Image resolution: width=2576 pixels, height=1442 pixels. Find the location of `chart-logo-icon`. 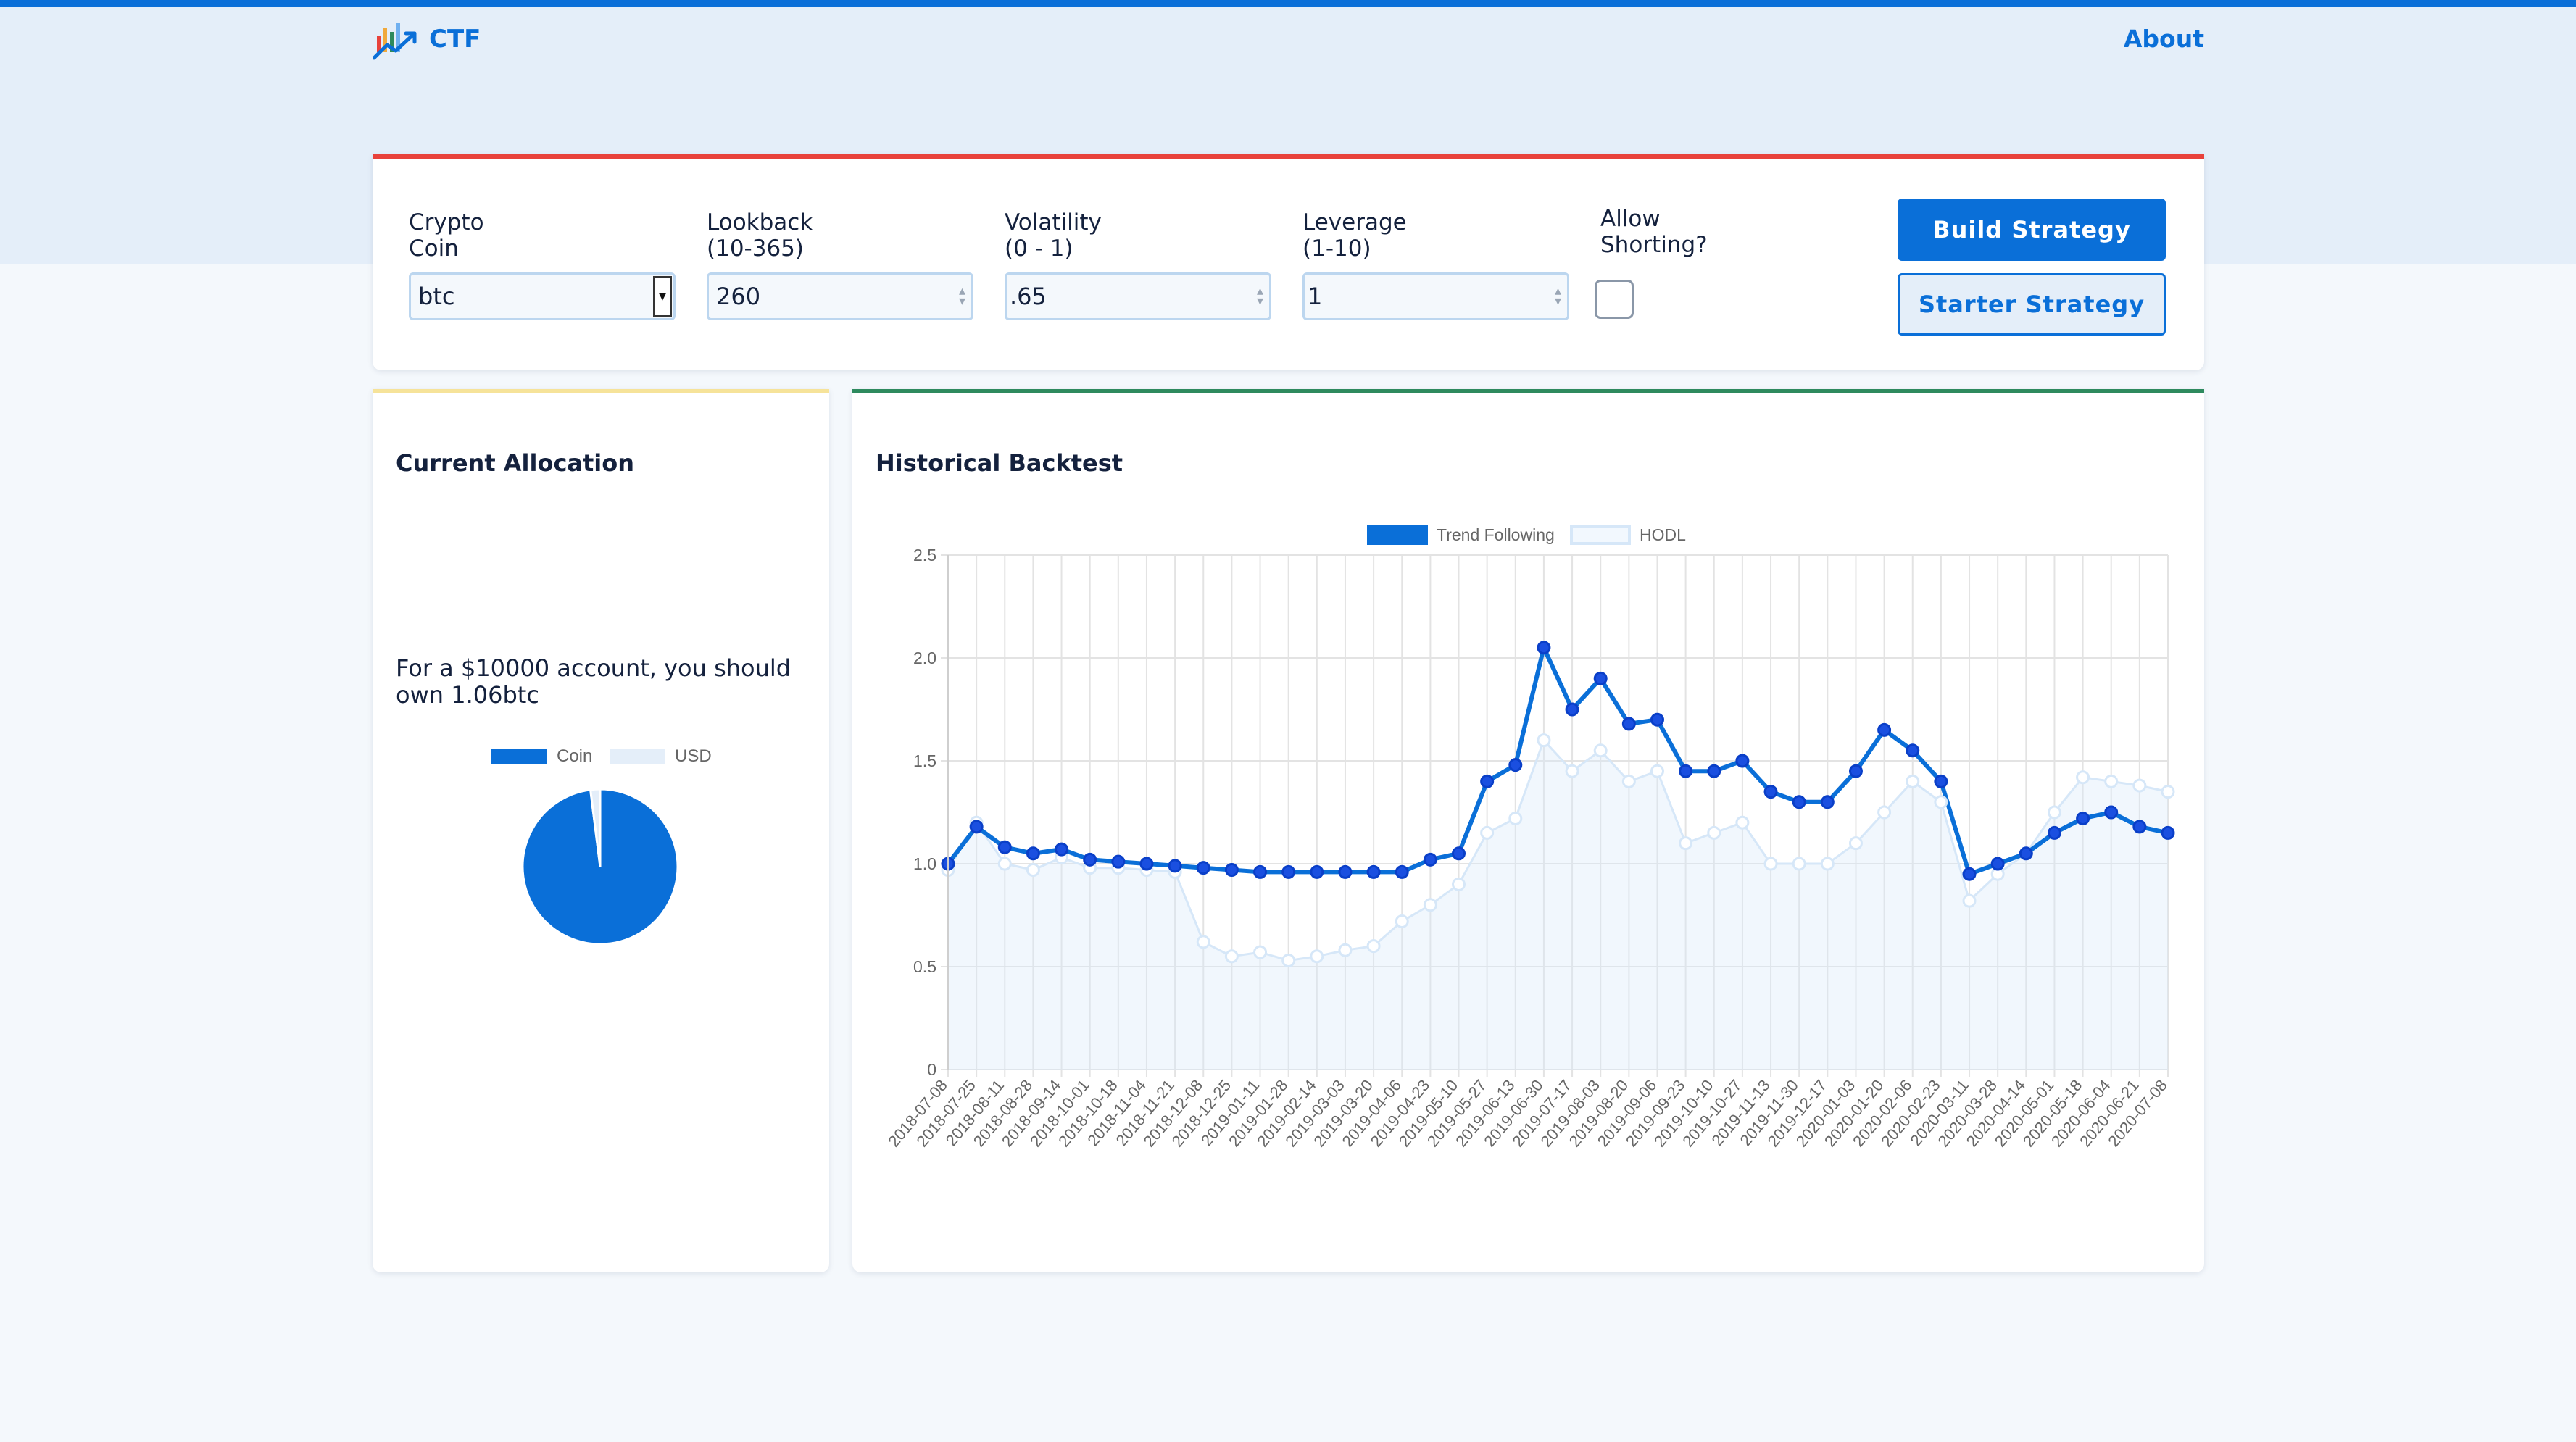

chart-logo-icon is located at coordinates (396, 39).